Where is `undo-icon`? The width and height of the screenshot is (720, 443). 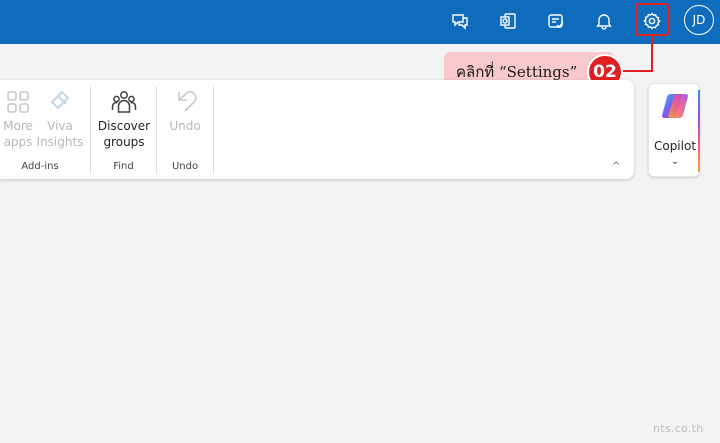
undo-icon is located at coordinates (187, 101).